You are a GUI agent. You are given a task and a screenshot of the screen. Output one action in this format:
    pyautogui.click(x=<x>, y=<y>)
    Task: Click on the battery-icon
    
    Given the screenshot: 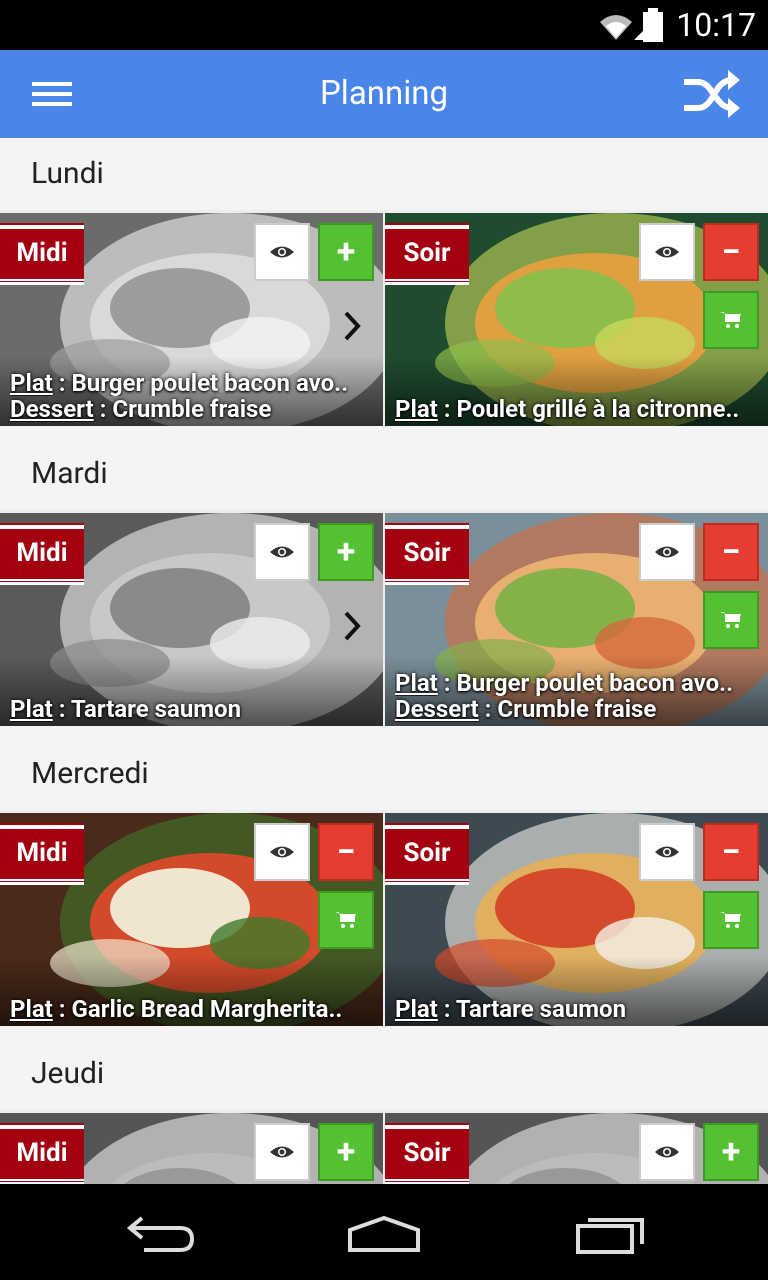 What is the action you would take?
    pyautogui.click(x=653, y=25)
    